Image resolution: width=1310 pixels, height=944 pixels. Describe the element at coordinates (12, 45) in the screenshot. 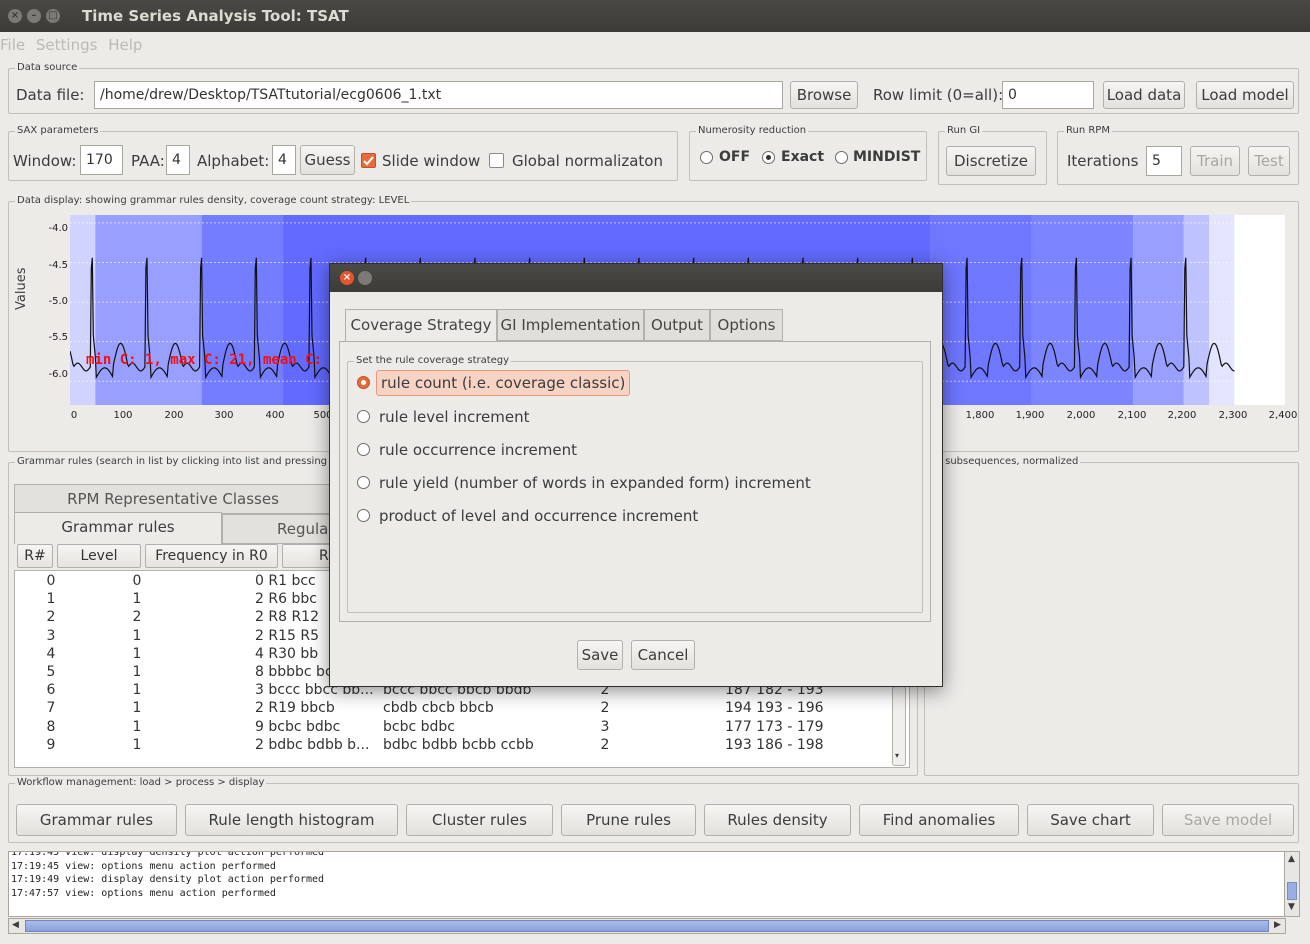

I see `menu-file: File` at that location.